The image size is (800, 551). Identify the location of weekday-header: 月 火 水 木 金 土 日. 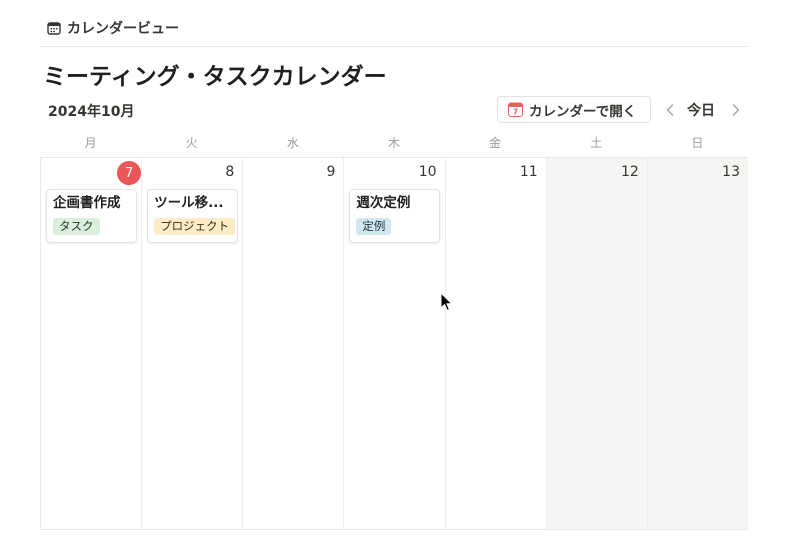
(394, 142).